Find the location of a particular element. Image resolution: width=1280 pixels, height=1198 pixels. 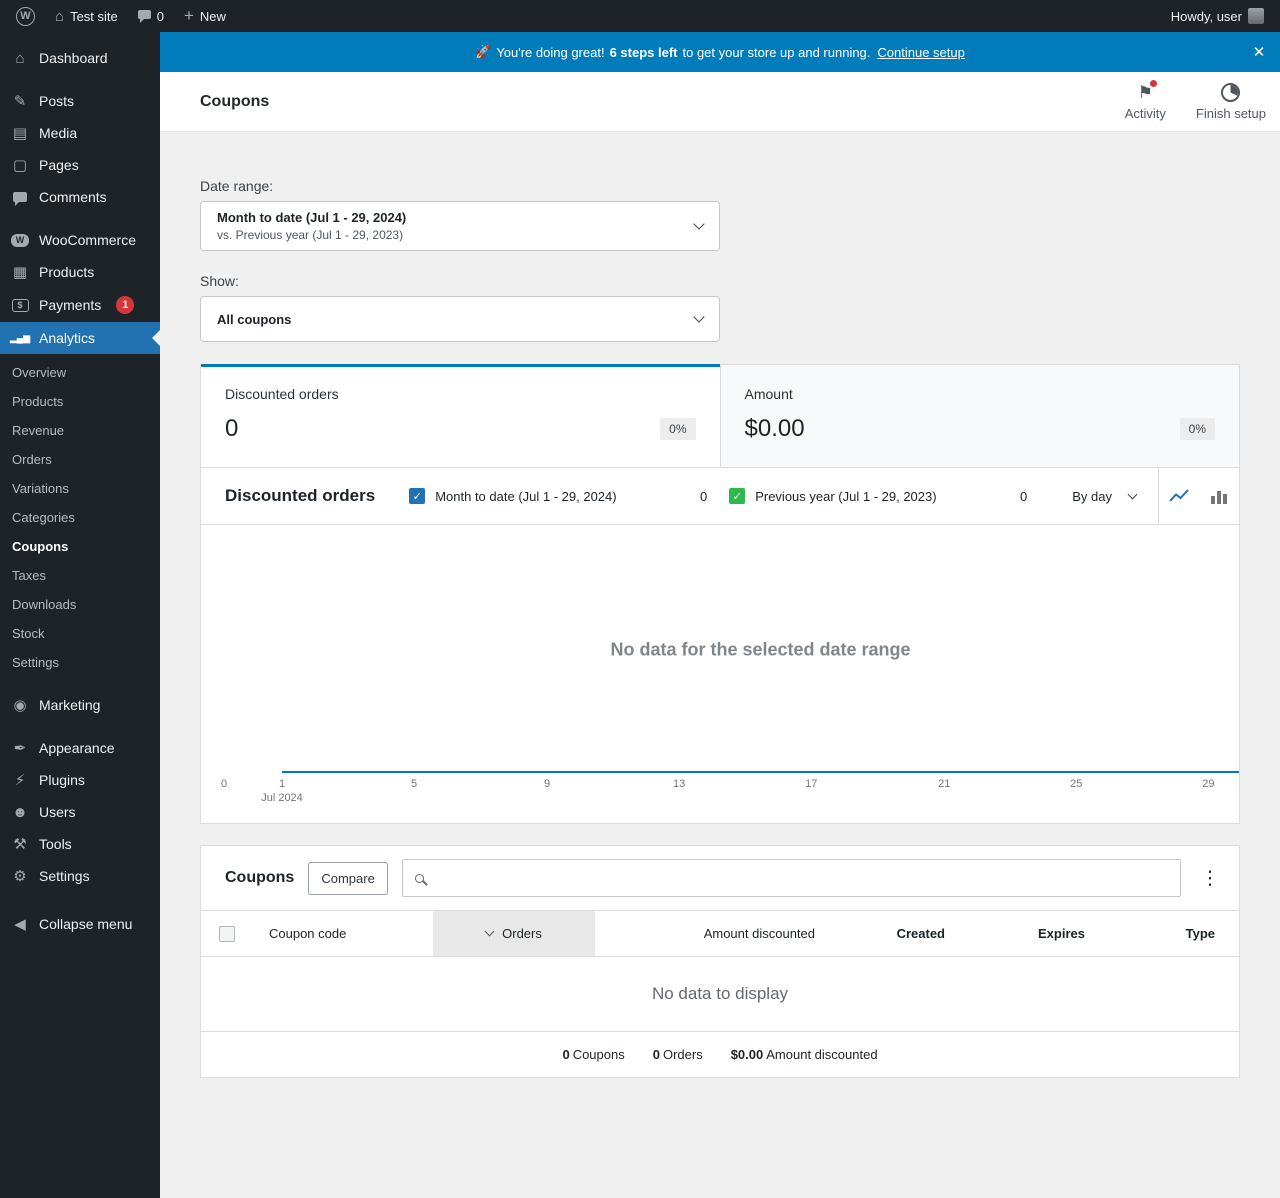

sidebar-item-users: ☻ Users is located at coordinates (80, 812).